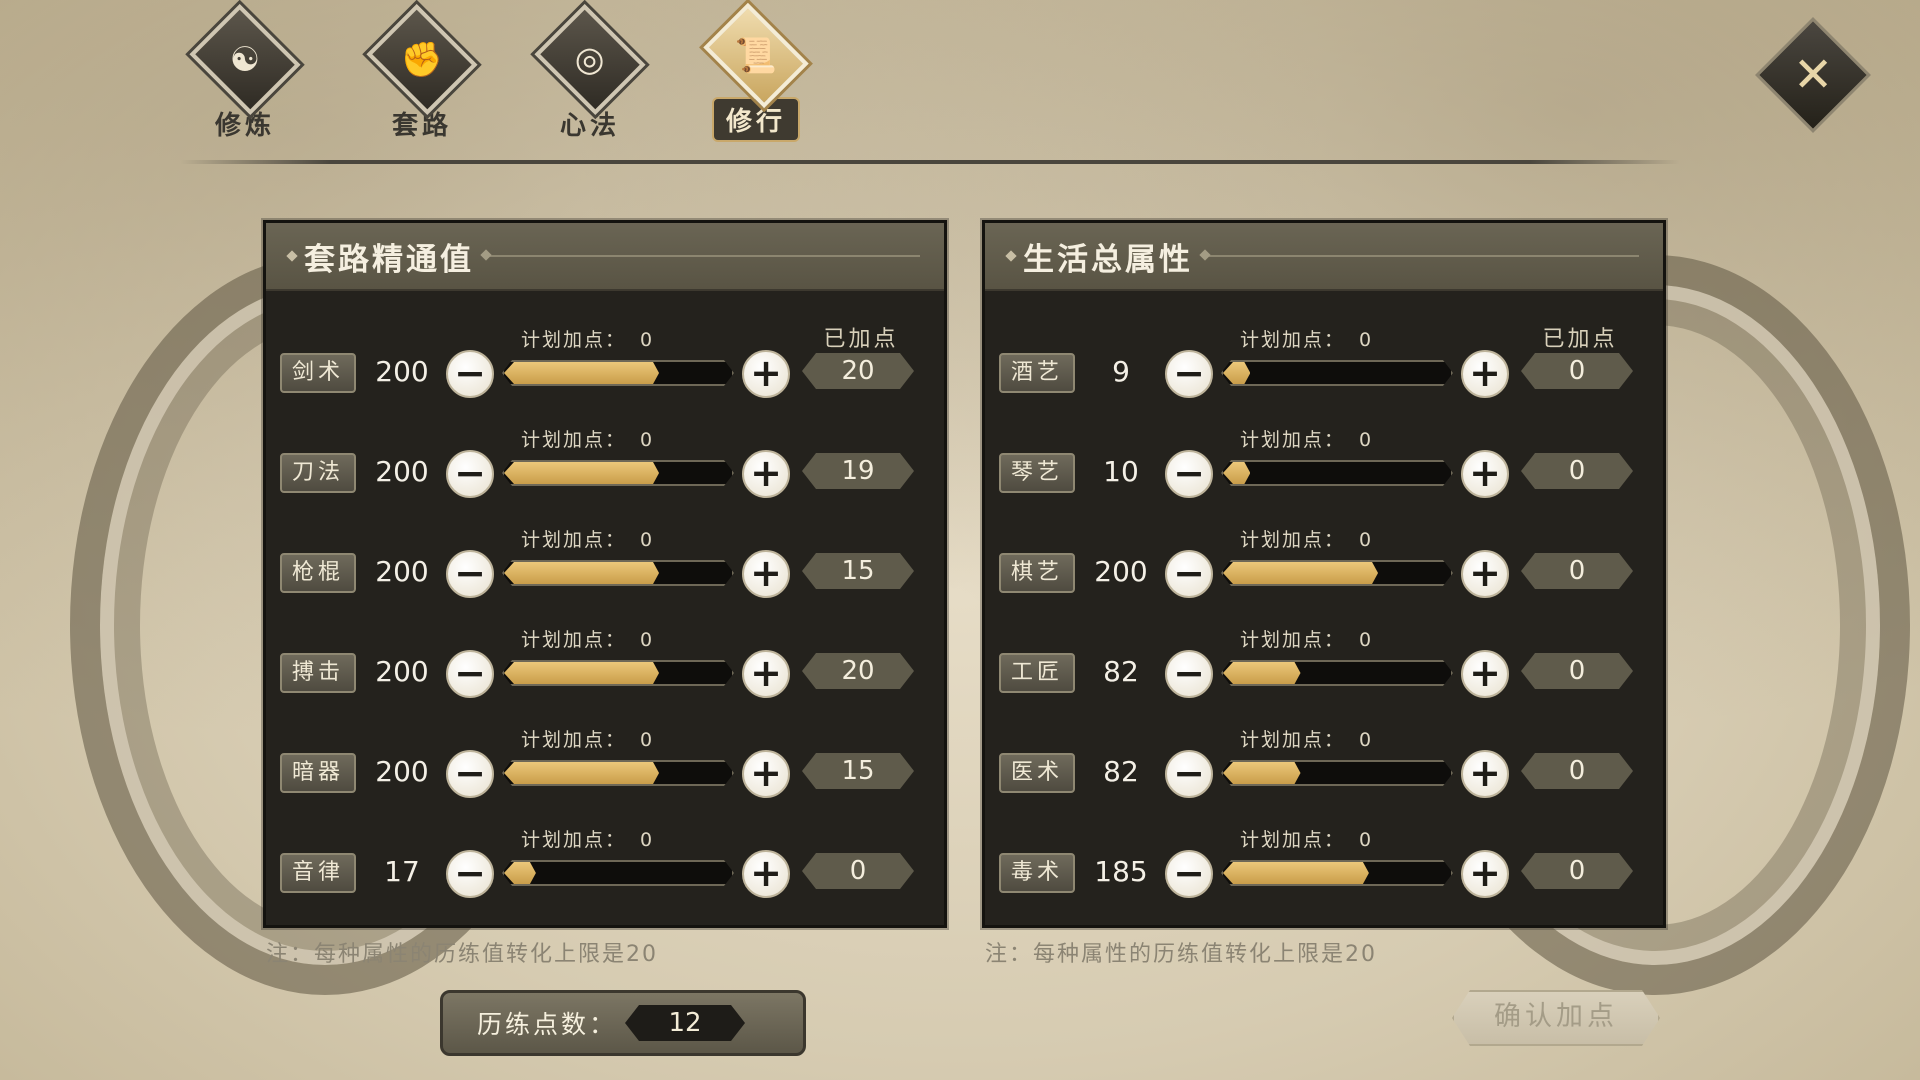  Describe the element at coordinates (1324, 257) in the screenshot. I see `panel-header: 生活总属性` at that location.